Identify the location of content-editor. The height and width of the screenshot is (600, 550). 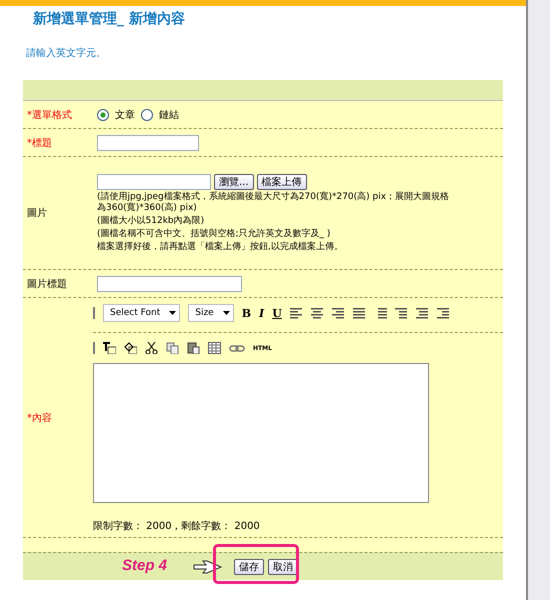
(261, 433).